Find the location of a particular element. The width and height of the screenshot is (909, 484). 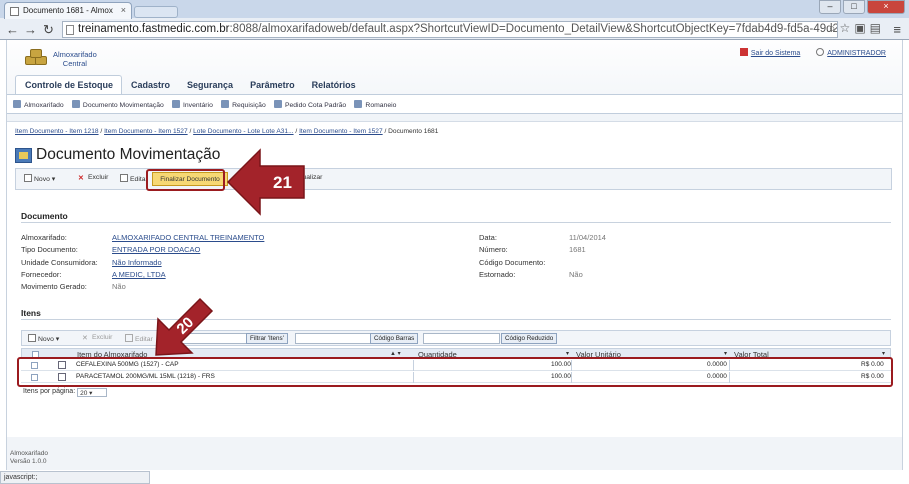

callout-arrow-21: 21 is located at coordinates (265, 182).